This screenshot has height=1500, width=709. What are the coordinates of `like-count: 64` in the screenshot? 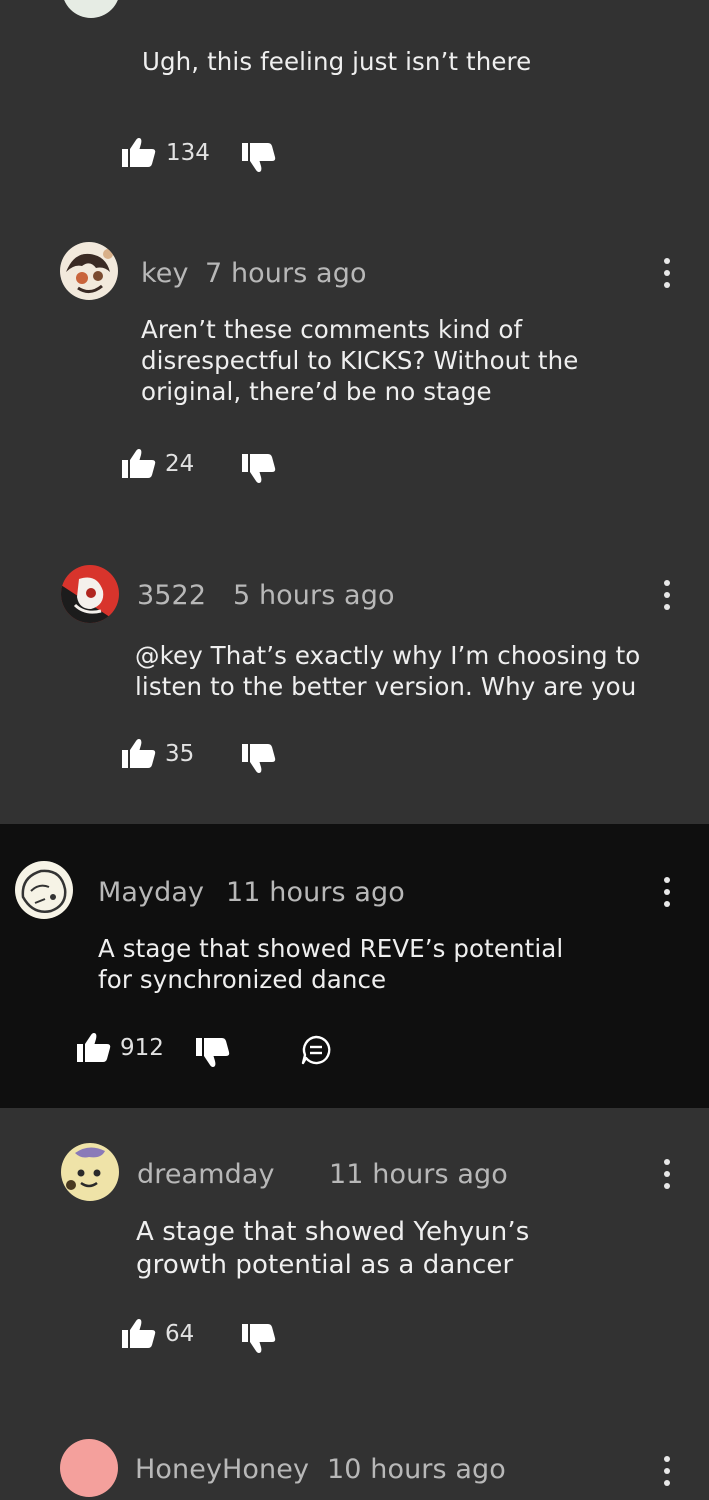 It's located at (180, 1334).